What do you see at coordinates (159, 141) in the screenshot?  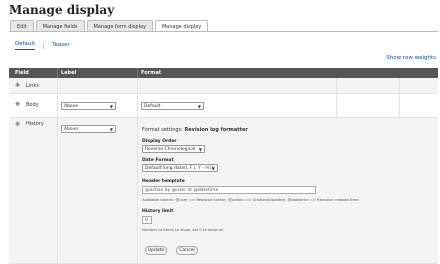 I see `display-order-label: Display Order` at bounding box center [159, 141].